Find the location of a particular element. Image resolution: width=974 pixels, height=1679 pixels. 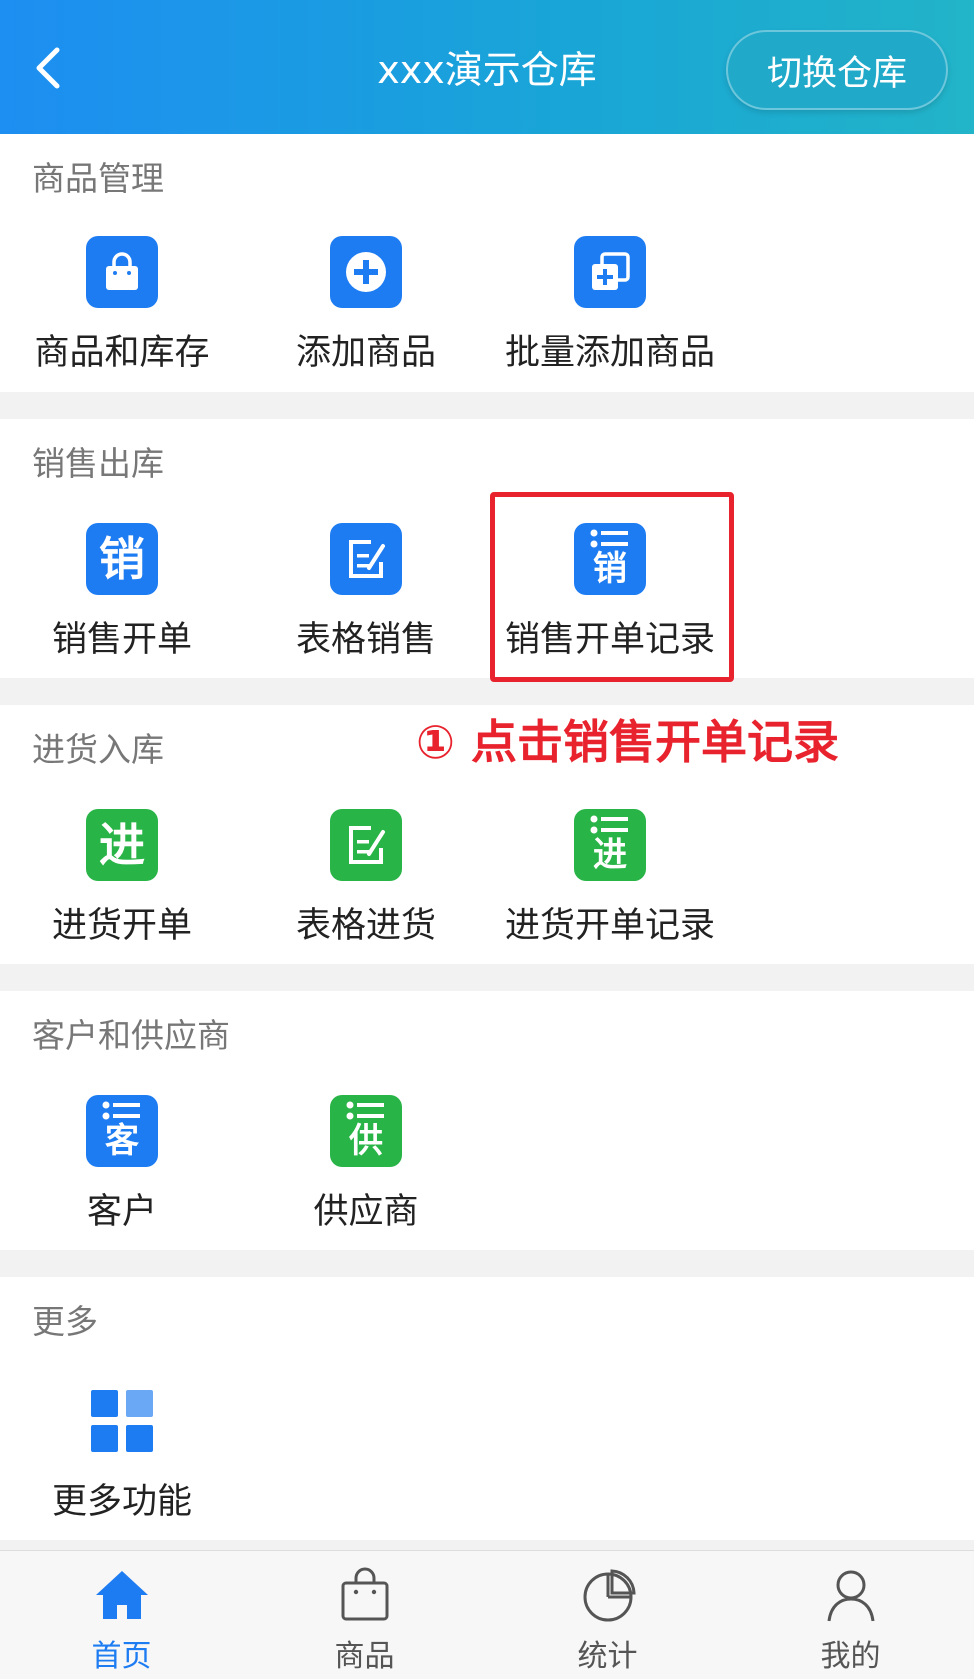

item-label: 表格销售 is located at coordinates (365, 640).